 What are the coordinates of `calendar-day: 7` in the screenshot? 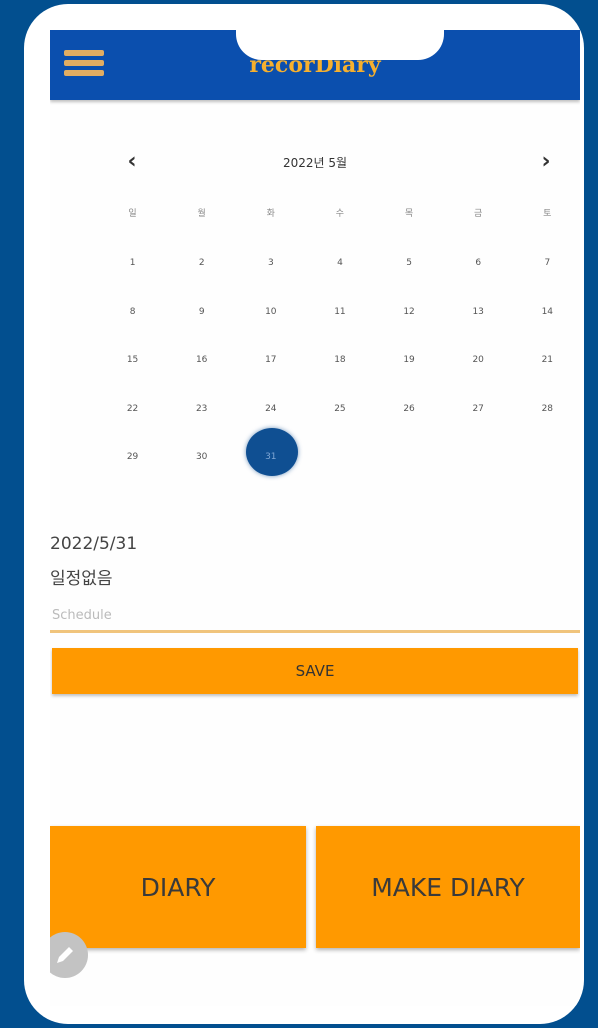 It's located at (546, 280).